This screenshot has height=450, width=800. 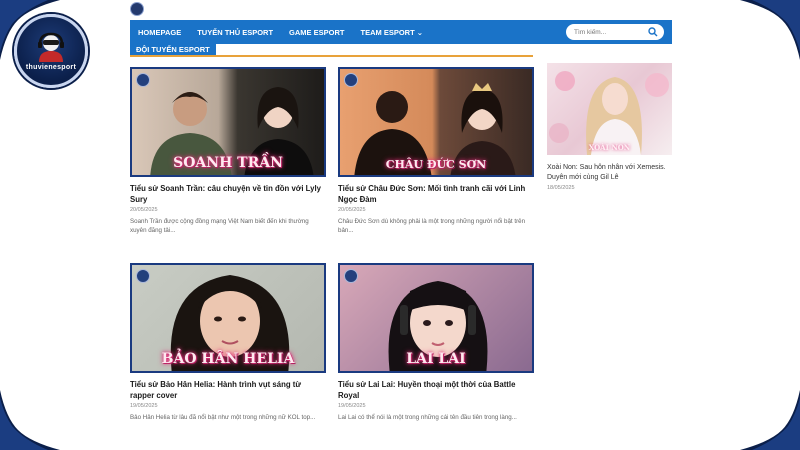 What do you see at coordinates (228, 122) in the screenshot?
I see `post-thumbnail: SOANH TRẦN` at bounding box center [228, 122].